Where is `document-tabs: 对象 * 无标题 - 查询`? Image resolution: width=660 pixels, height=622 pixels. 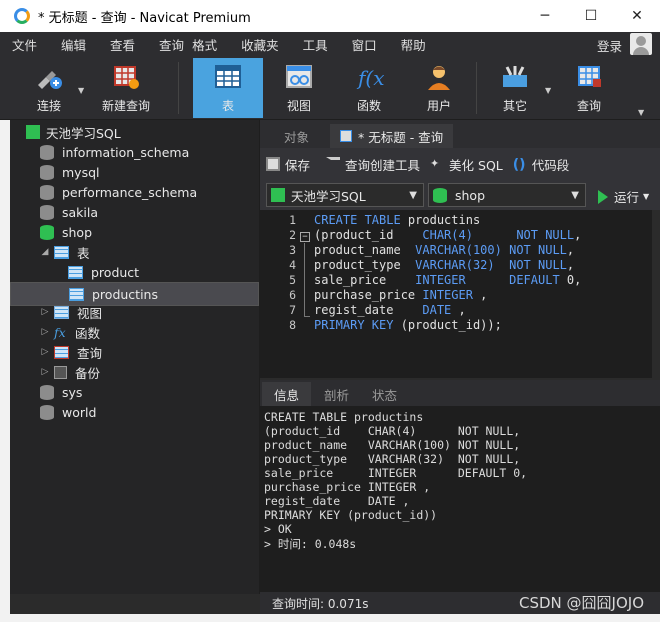
document-tabs: 对象 * 无标题 - 查询 is located at coordinates (460, 134).